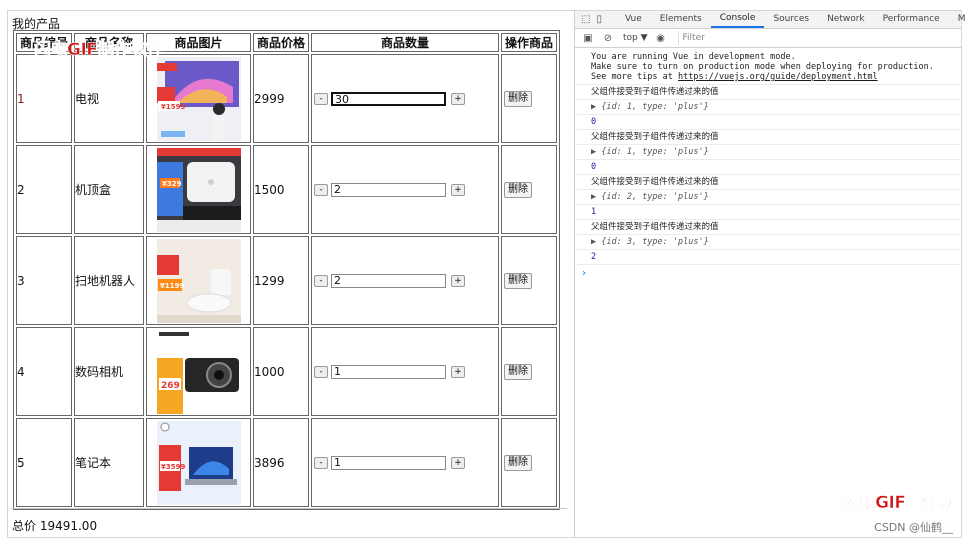 Image resolution: width=969 pixels, height=546 pixels. What do you see at coordinates (388, 98) in the screenshot?
I see `quantity-input: 30` at bounding box center [388, 98].